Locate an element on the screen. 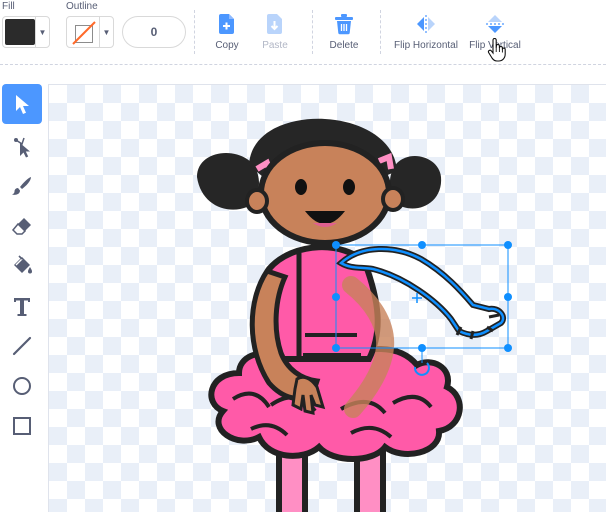  copy-button: Copy is located at coordinates (227, 34).